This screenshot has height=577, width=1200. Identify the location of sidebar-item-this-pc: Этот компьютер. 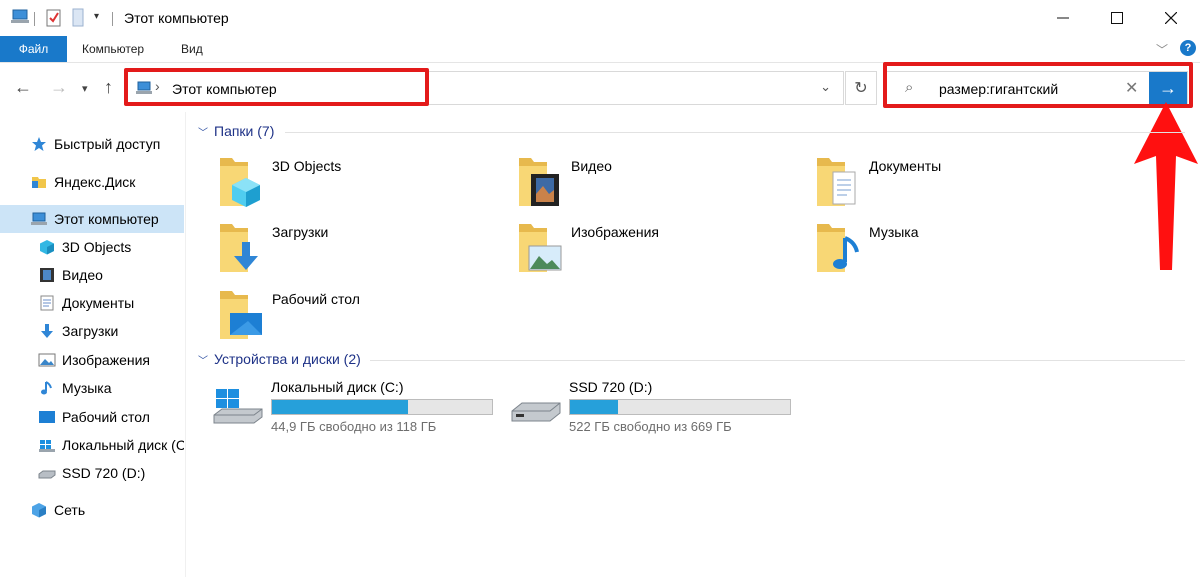
(92, 219).